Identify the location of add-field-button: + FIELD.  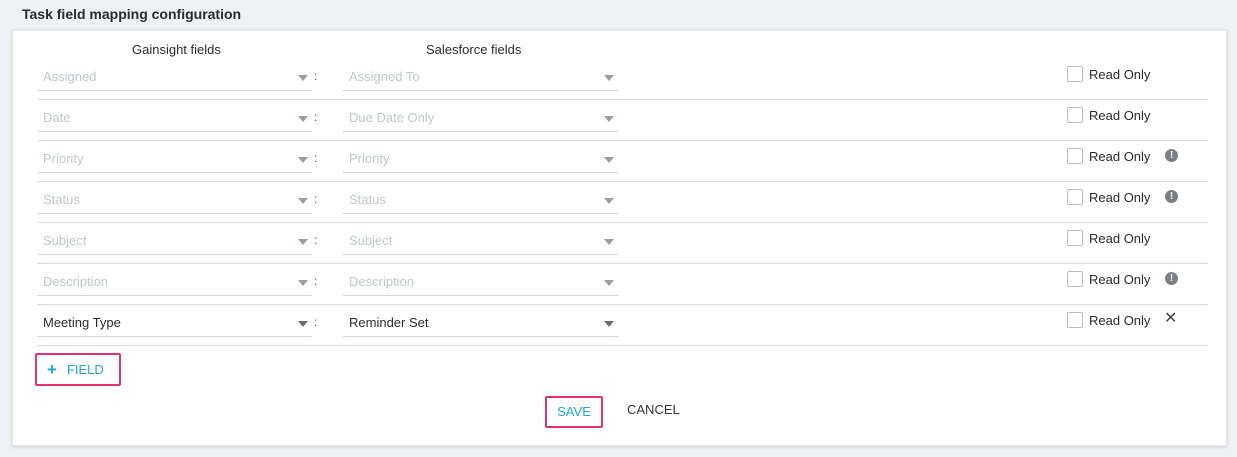
(78, 369).